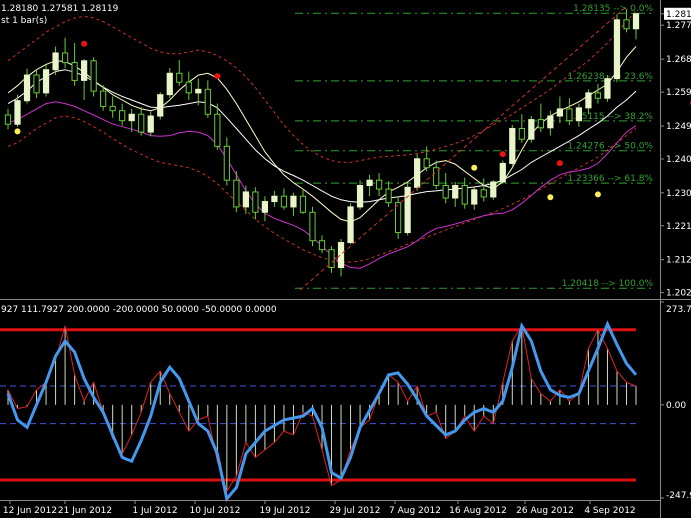  I want to click on price-label: 1.27799, so click(678, 26).